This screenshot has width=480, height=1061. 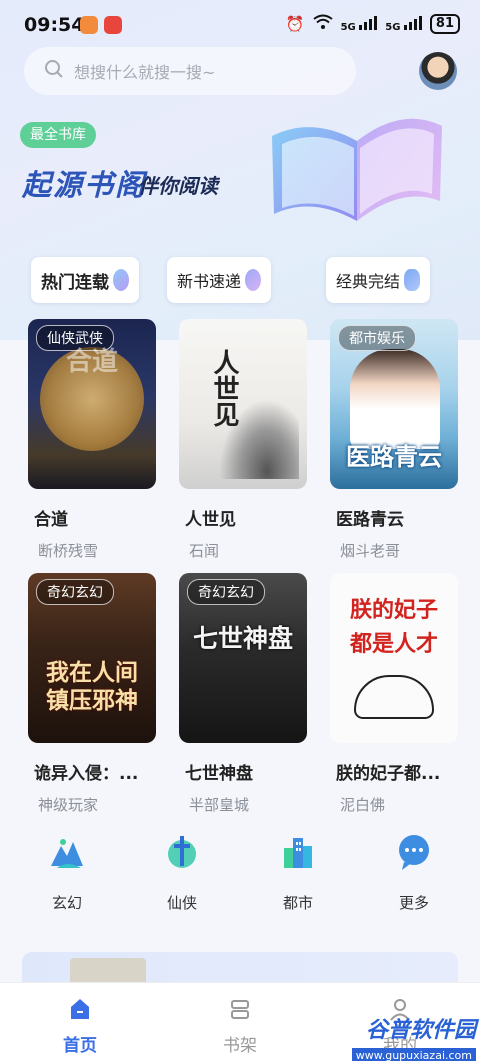 I want to click on tab-label: 经典完结, so click(x=368, y=281).